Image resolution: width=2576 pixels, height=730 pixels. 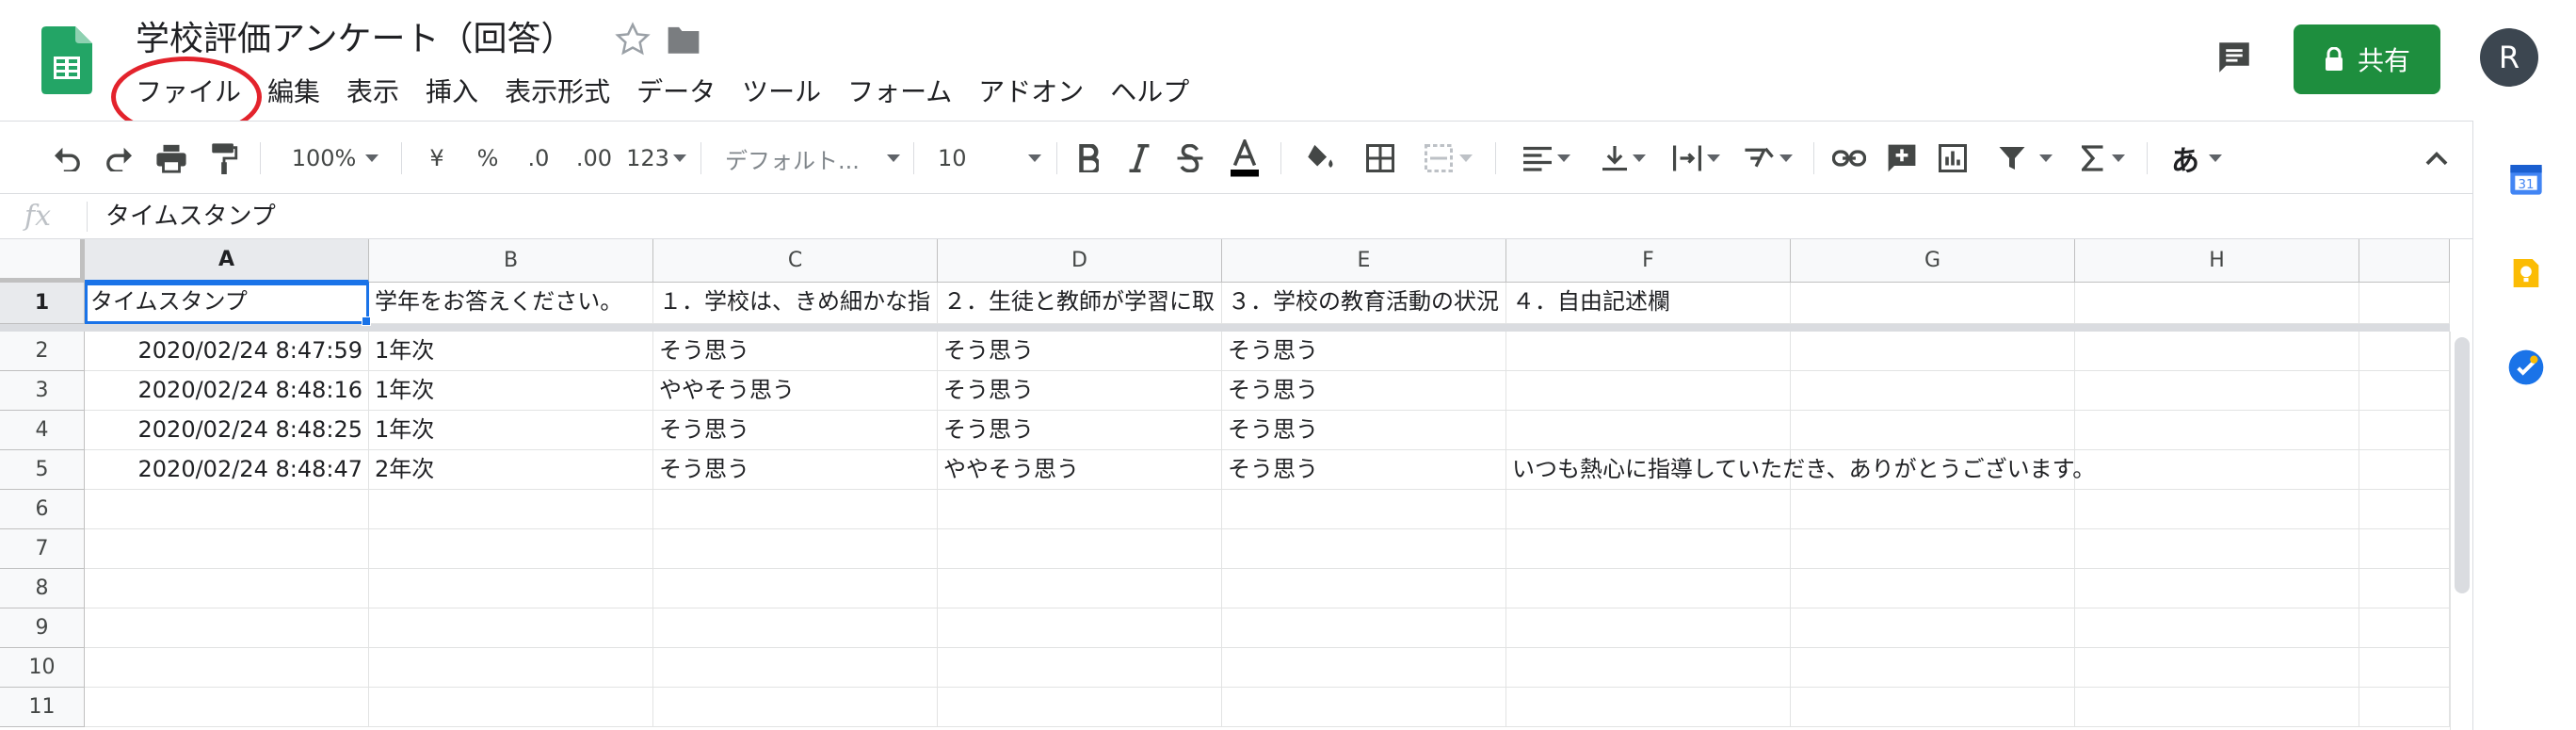 What do you see at coordinates (1320, 158) in the screenshot?
I see `fill-color-button` at bounding box center [1320, 158].